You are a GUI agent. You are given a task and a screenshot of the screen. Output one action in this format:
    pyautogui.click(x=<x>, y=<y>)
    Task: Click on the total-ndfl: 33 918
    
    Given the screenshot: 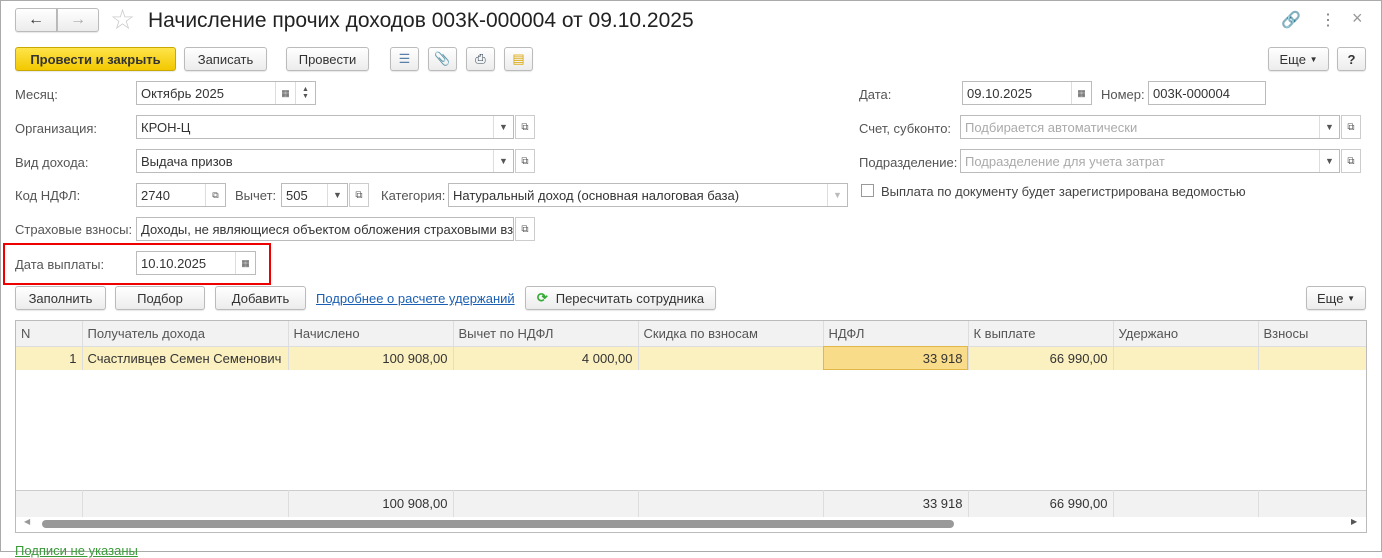 What is the action you would take?
    pyautogui.click(x=896, y=503)
    